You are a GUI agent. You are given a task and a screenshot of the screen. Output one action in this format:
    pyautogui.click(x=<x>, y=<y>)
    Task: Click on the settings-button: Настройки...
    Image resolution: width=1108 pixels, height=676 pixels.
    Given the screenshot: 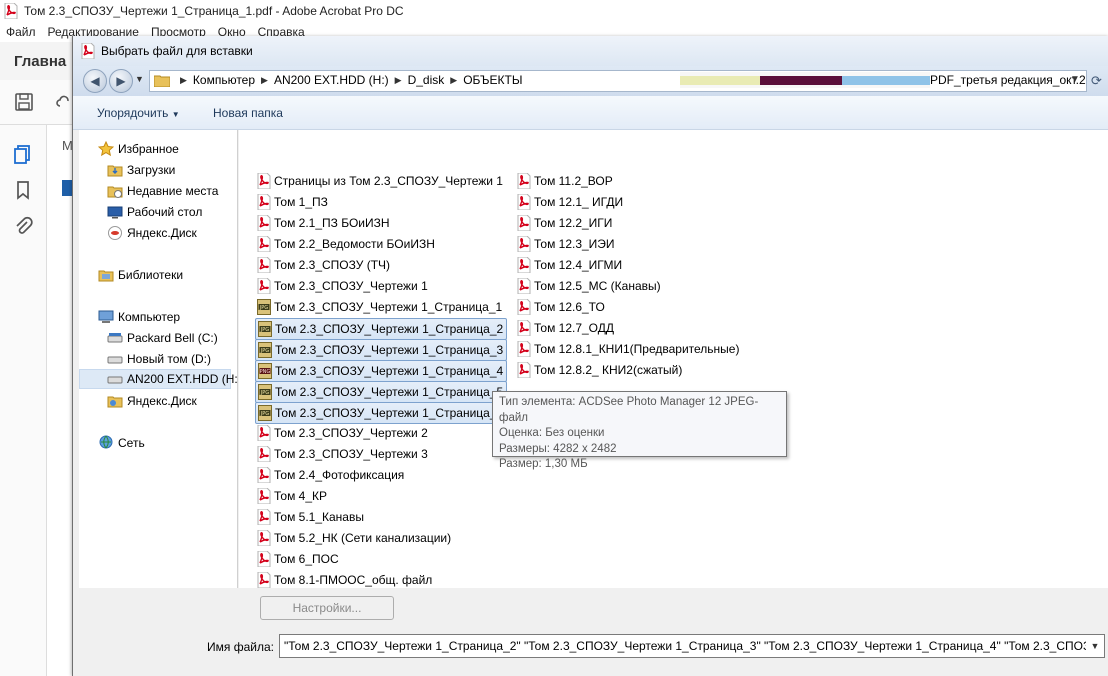 What is the action you would take?
    pyautogui.click(x=327, y=608)
    